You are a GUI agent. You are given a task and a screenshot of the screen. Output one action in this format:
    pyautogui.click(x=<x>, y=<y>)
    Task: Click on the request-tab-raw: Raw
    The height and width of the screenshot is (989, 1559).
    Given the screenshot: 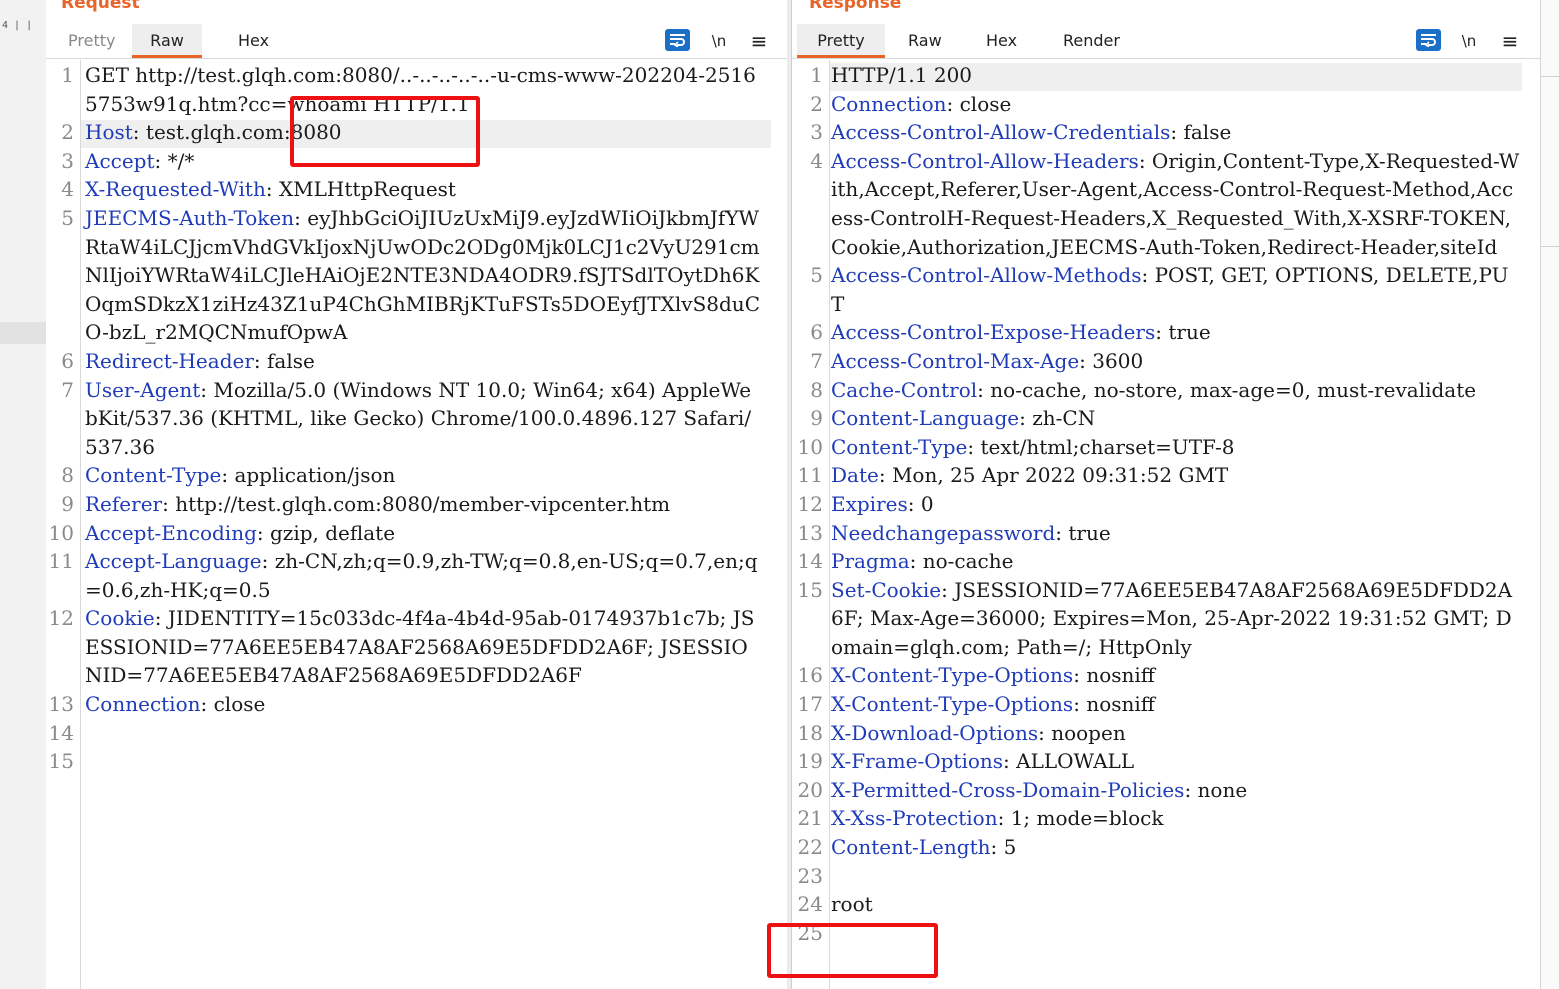 What is the action you would take?
    pyautogui.click(x=167, y=41)
    